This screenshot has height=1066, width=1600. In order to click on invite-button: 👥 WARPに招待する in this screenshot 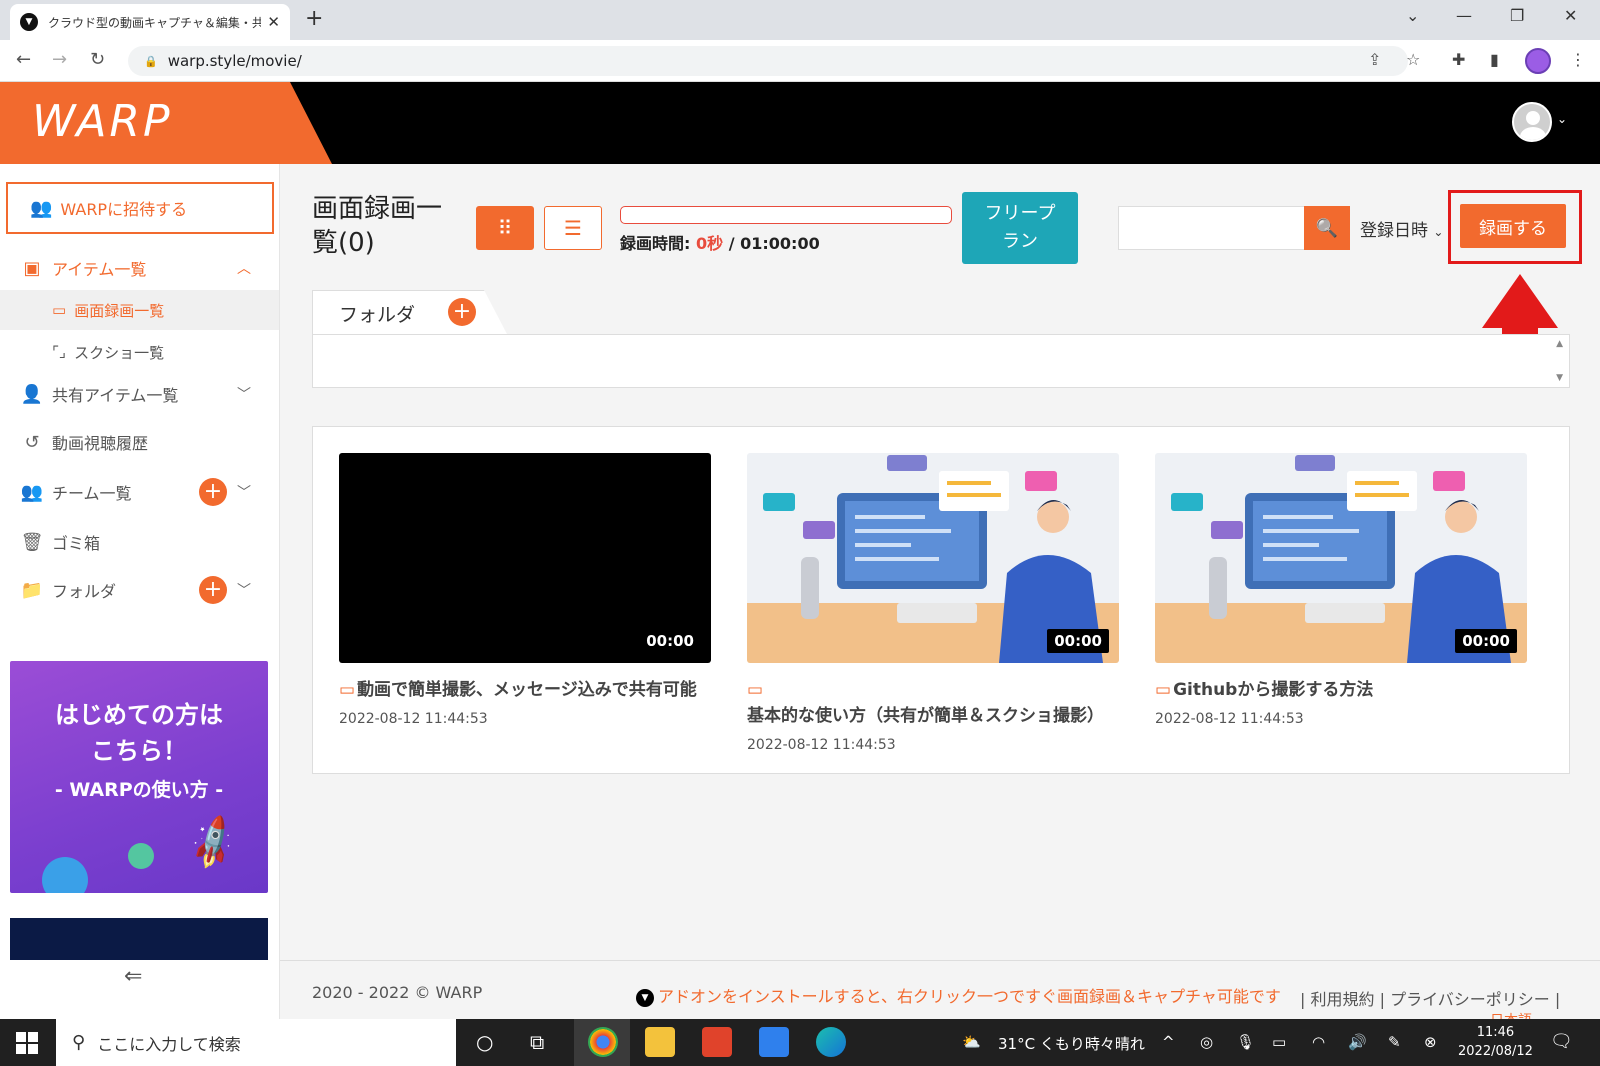, I will do `click(140, 208)`.